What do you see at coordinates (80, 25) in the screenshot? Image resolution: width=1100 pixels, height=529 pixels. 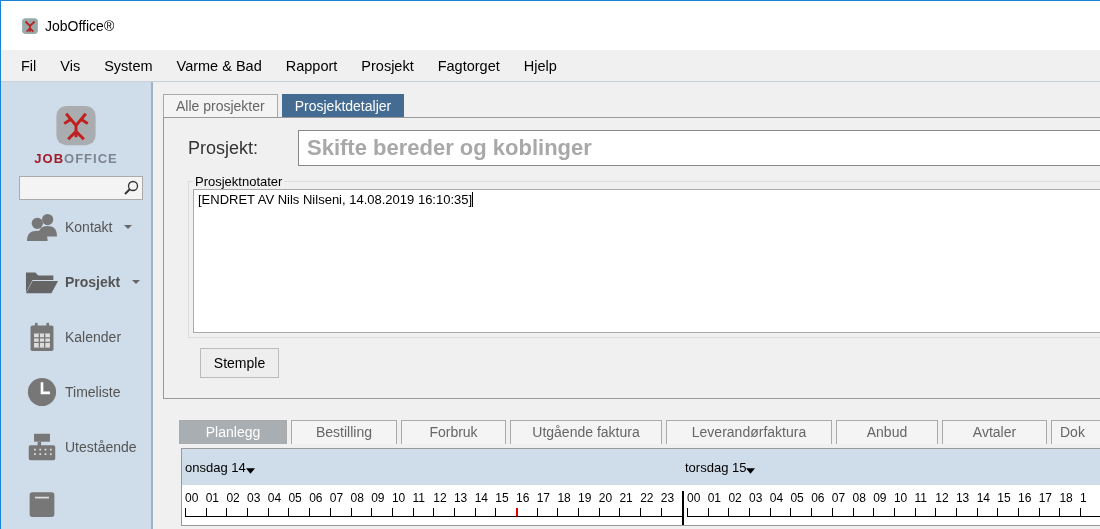 I see `window-title: JobOffice®` at bounding box center [80, 25].